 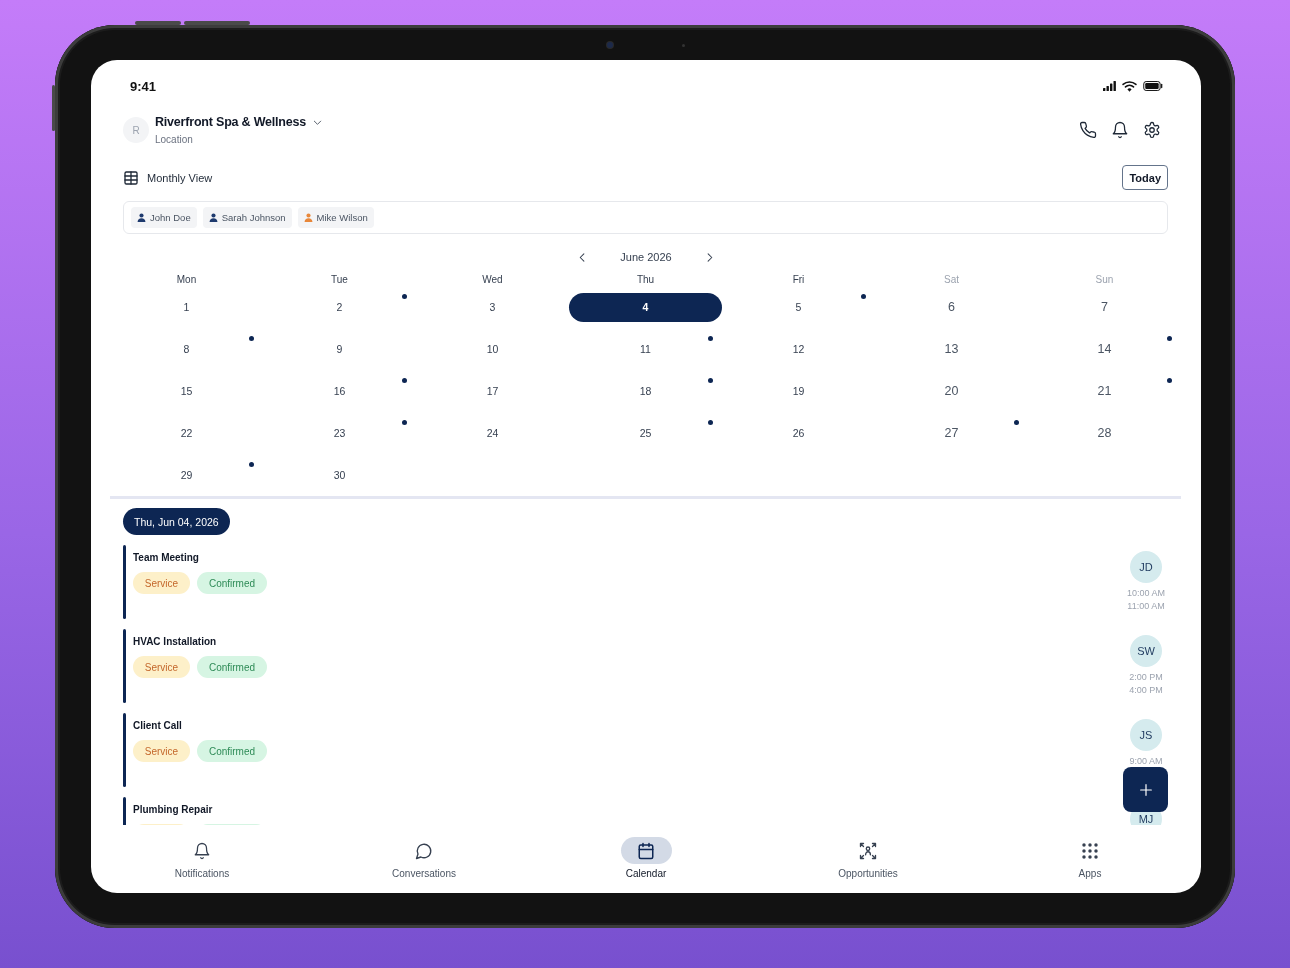 I want to click on calendar-day: 1, so click(x=186, y=307).